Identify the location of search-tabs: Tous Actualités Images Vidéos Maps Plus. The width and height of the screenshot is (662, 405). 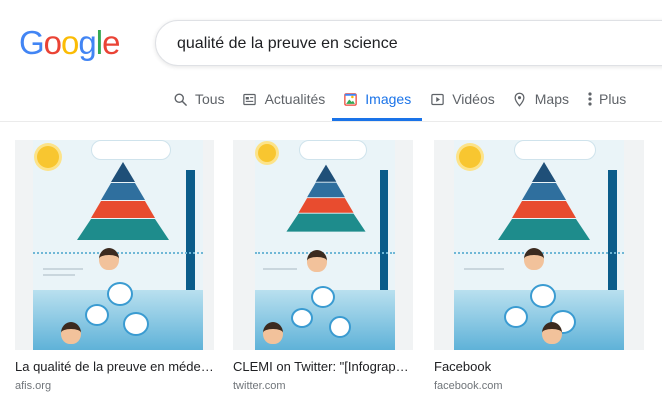
(407, 101).